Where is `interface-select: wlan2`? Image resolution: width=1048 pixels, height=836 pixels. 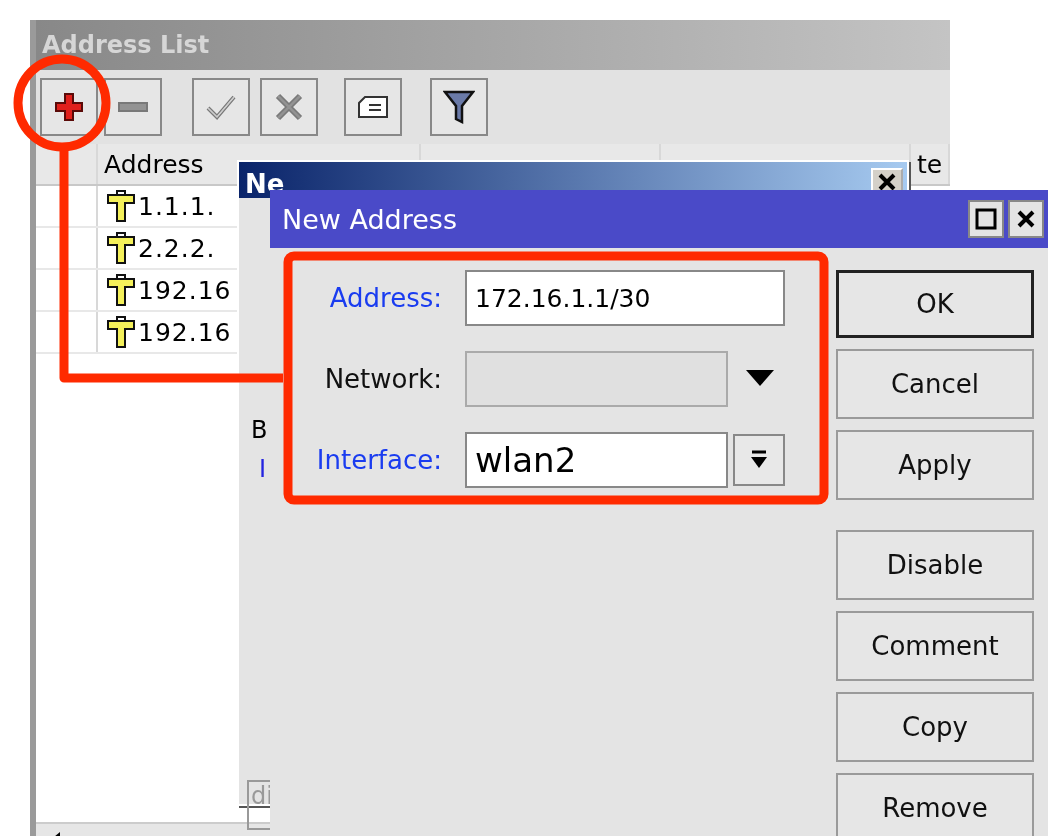 interface-select: wlan2 is located at coordinates (596, 460).